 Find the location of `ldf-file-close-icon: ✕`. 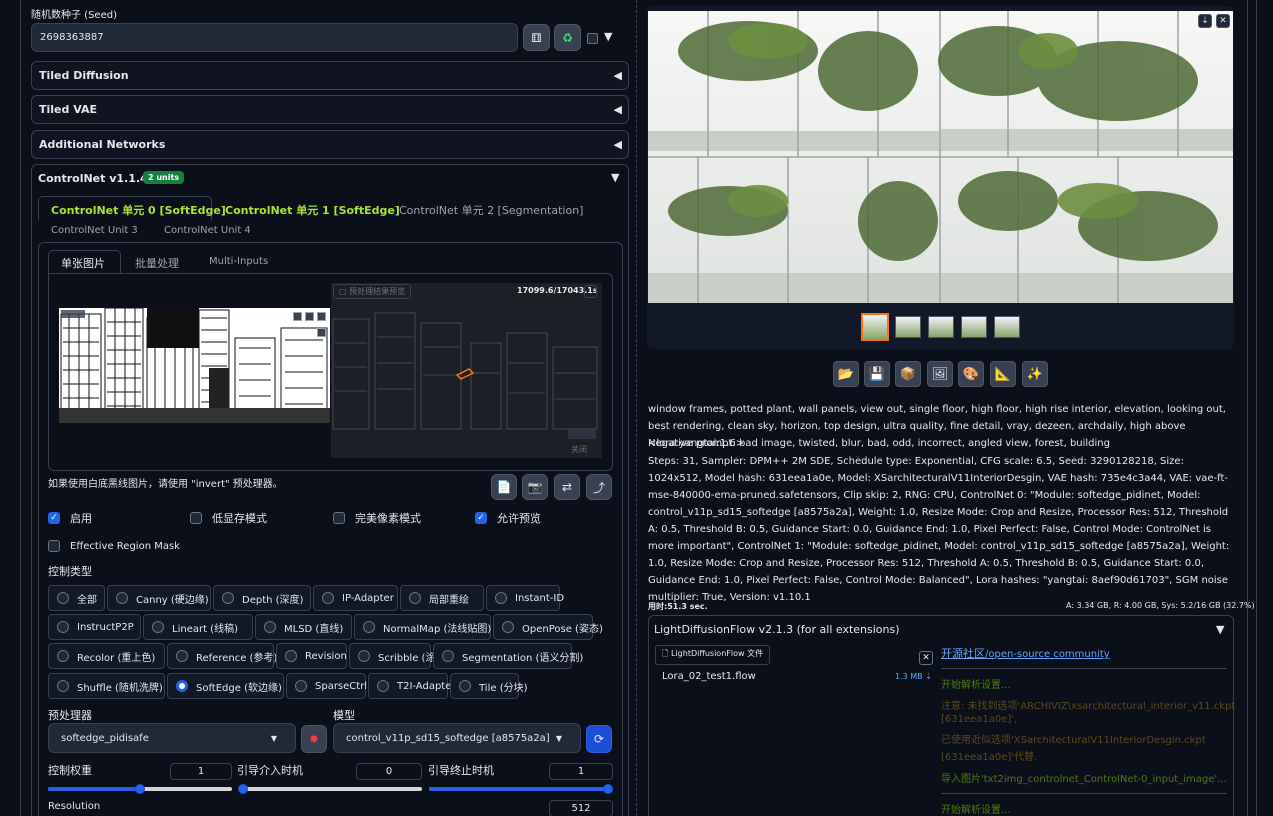

ldf-file-close-icon: ✕ is located at coordinates (926, 658).